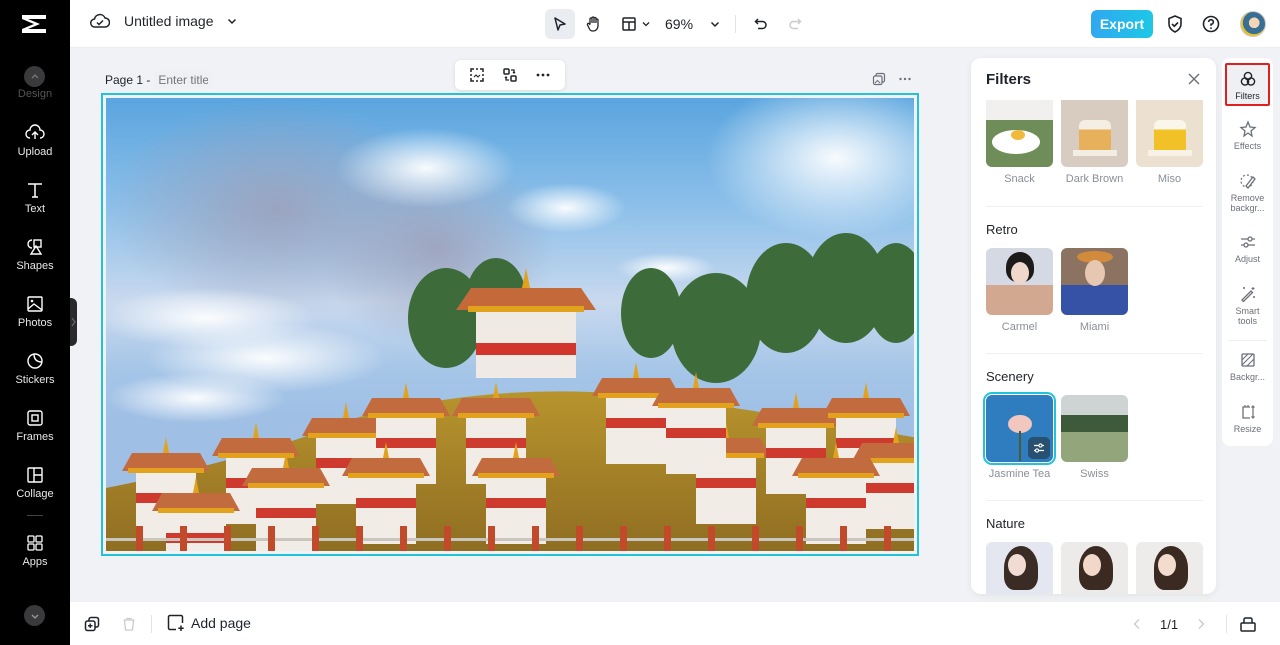 This screenshot has width=1280, height=645. I want to click on chevron-right-icon, so click(73, 322).